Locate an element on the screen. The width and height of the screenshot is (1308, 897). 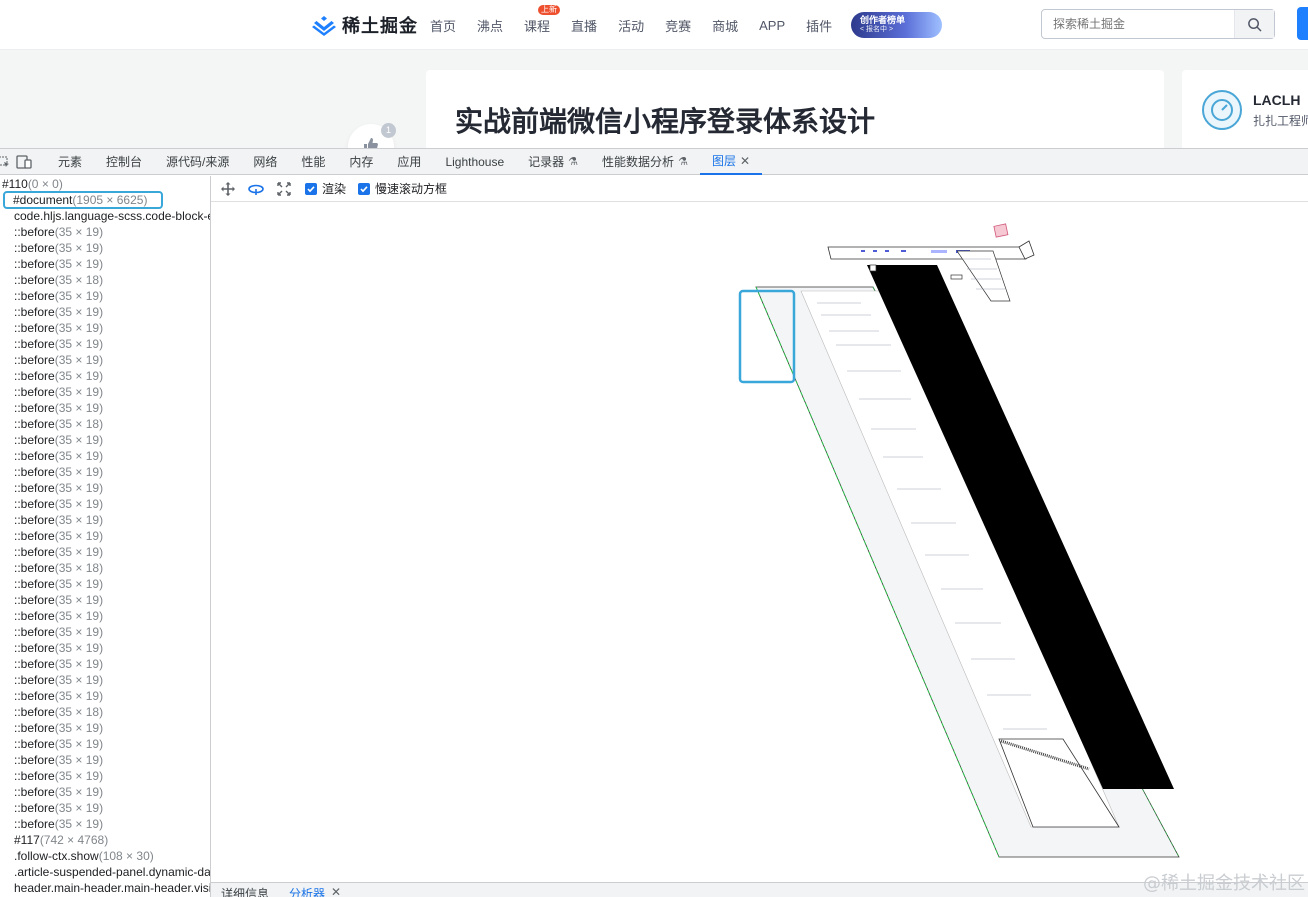
nav-item-label: 沸点 is located at coordinates (490, 26).